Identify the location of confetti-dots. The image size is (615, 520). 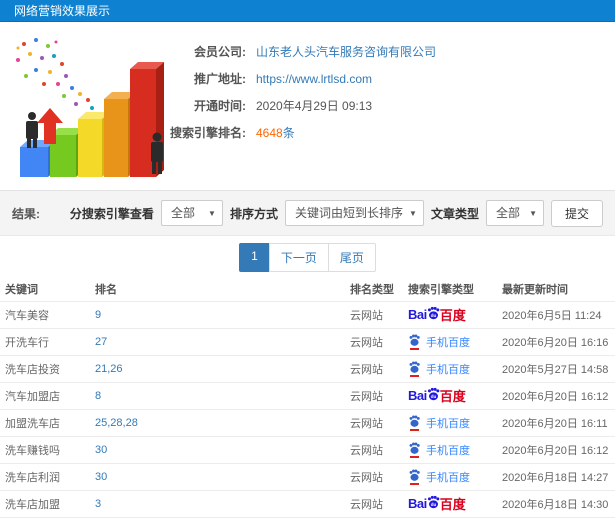
(55, 74).